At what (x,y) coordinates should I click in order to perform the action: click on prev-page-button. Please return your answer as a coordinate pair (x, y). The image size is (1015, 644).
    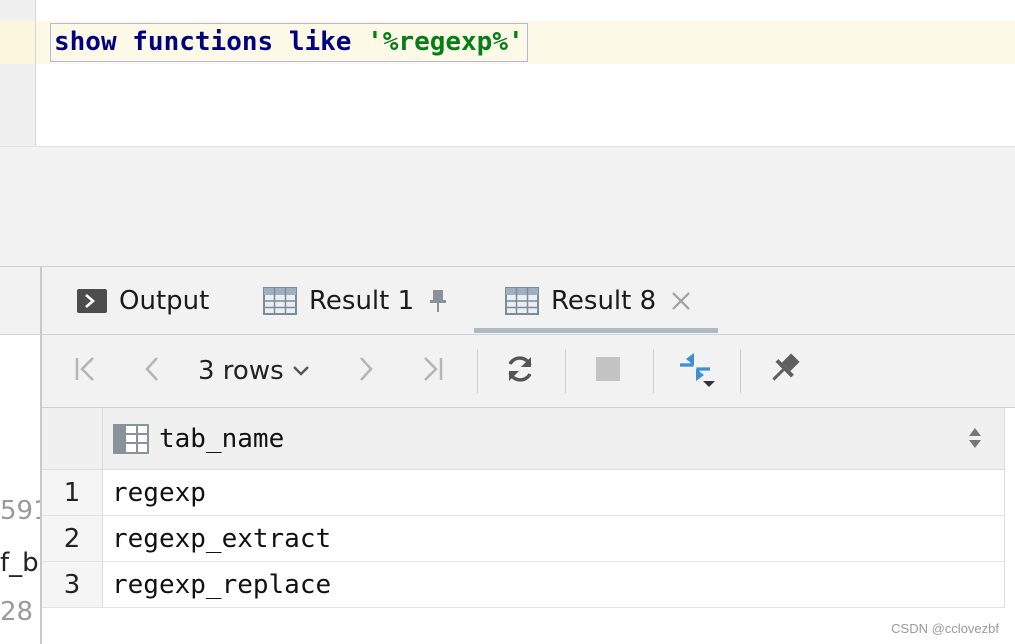
    Looking at the image, I should click on (152, 371).